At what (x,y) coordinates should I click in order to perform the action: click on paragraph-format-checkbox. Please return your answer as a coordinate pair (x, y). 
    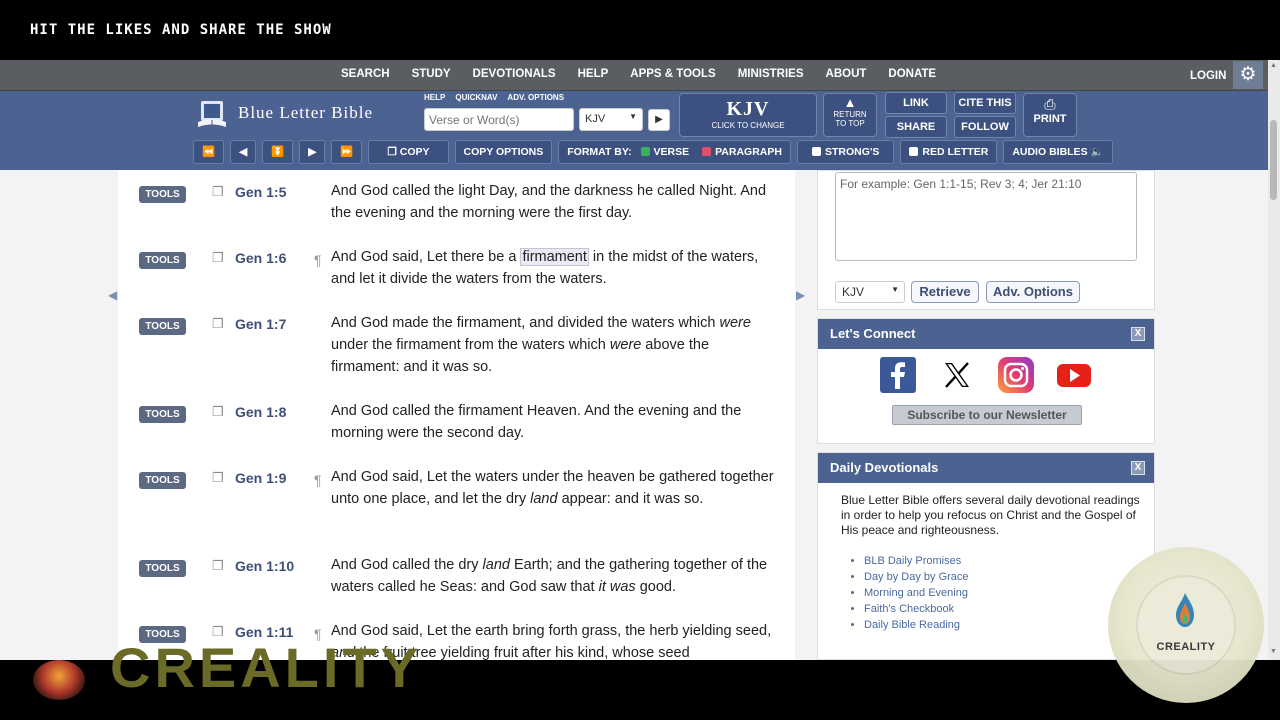
    Looking at the image, I should click on (707, 151).